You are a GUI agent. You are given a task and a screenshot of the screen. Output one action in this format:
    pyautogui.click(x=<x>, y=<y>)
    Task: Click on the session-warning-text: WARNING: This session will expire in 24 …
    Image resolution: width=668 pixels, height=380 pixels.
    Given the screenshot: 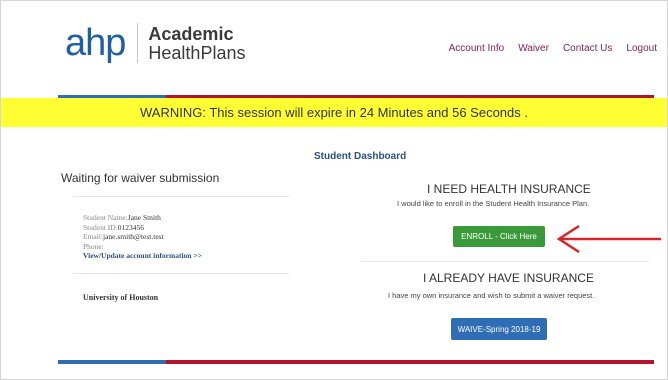 What is the action you would take?
    pyautogui.click(x=333, y=112)
    